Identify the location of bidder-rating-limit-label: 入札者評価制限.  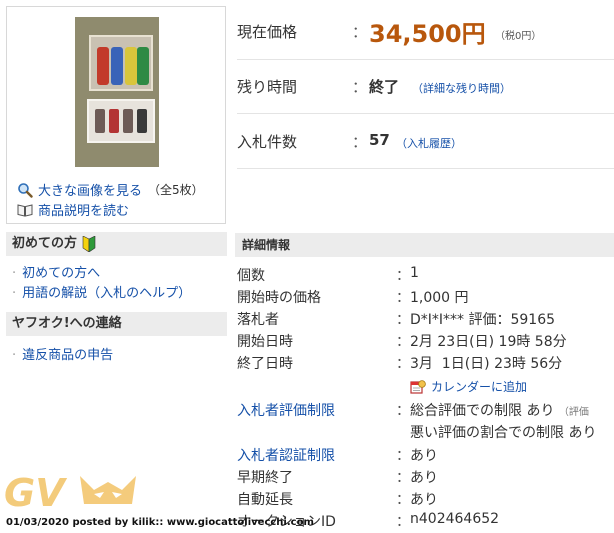
(286, 410).